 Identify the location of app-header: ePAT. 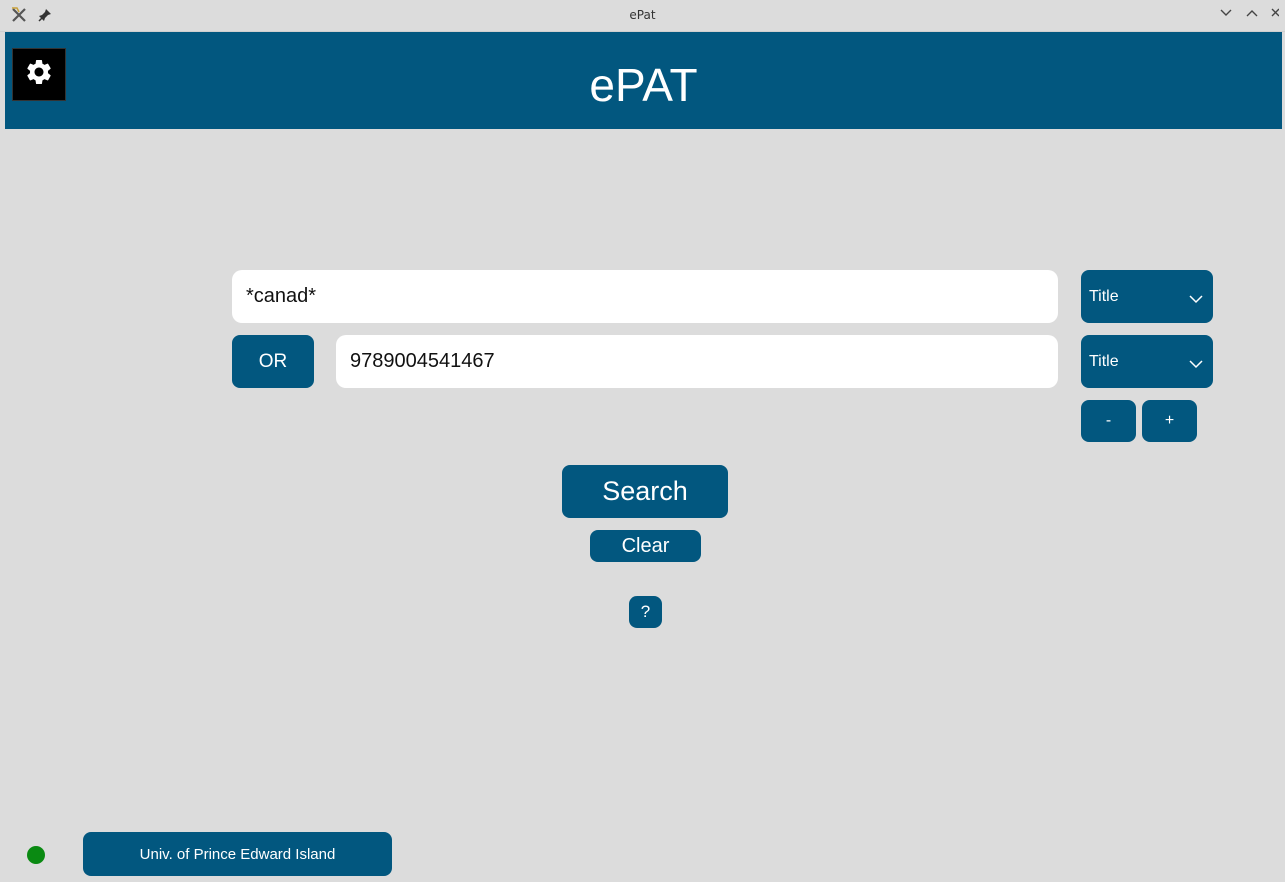
(643, 80).